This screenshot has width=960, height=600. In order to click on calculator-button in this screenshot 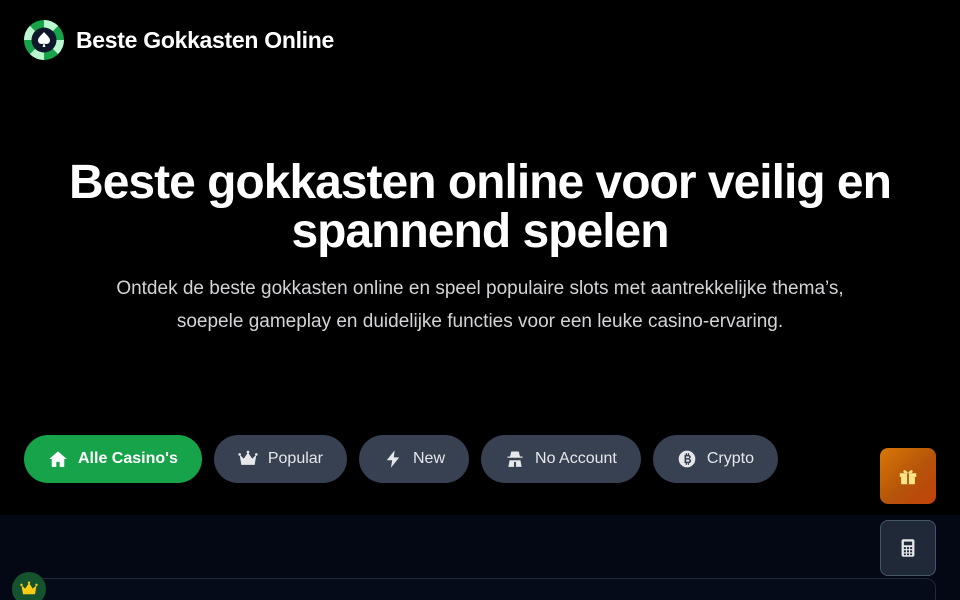, I will do `click(908, 548)`.